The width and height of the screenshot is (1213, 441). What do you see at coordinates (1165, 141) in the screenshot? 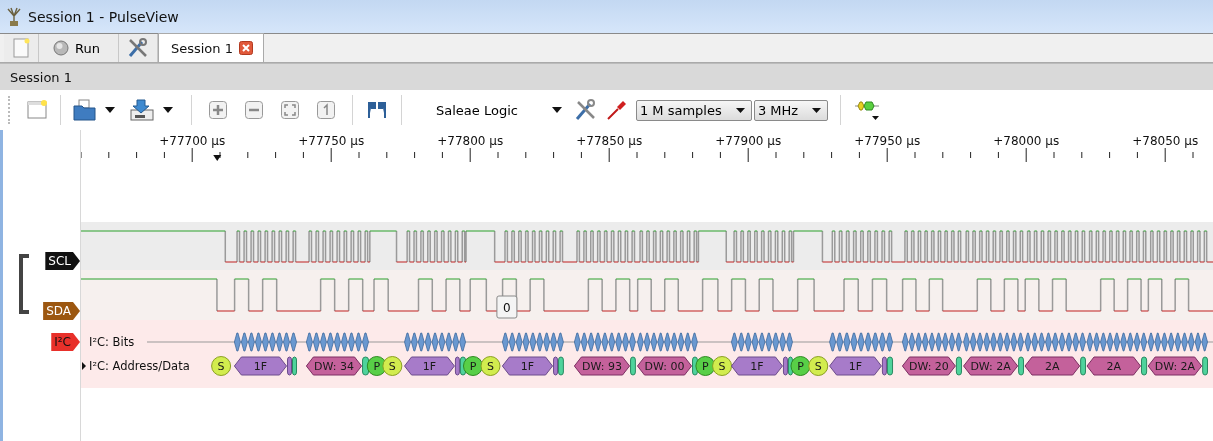
I see `ruler-label: +78050 µs` at bounding box center [1165, 141].